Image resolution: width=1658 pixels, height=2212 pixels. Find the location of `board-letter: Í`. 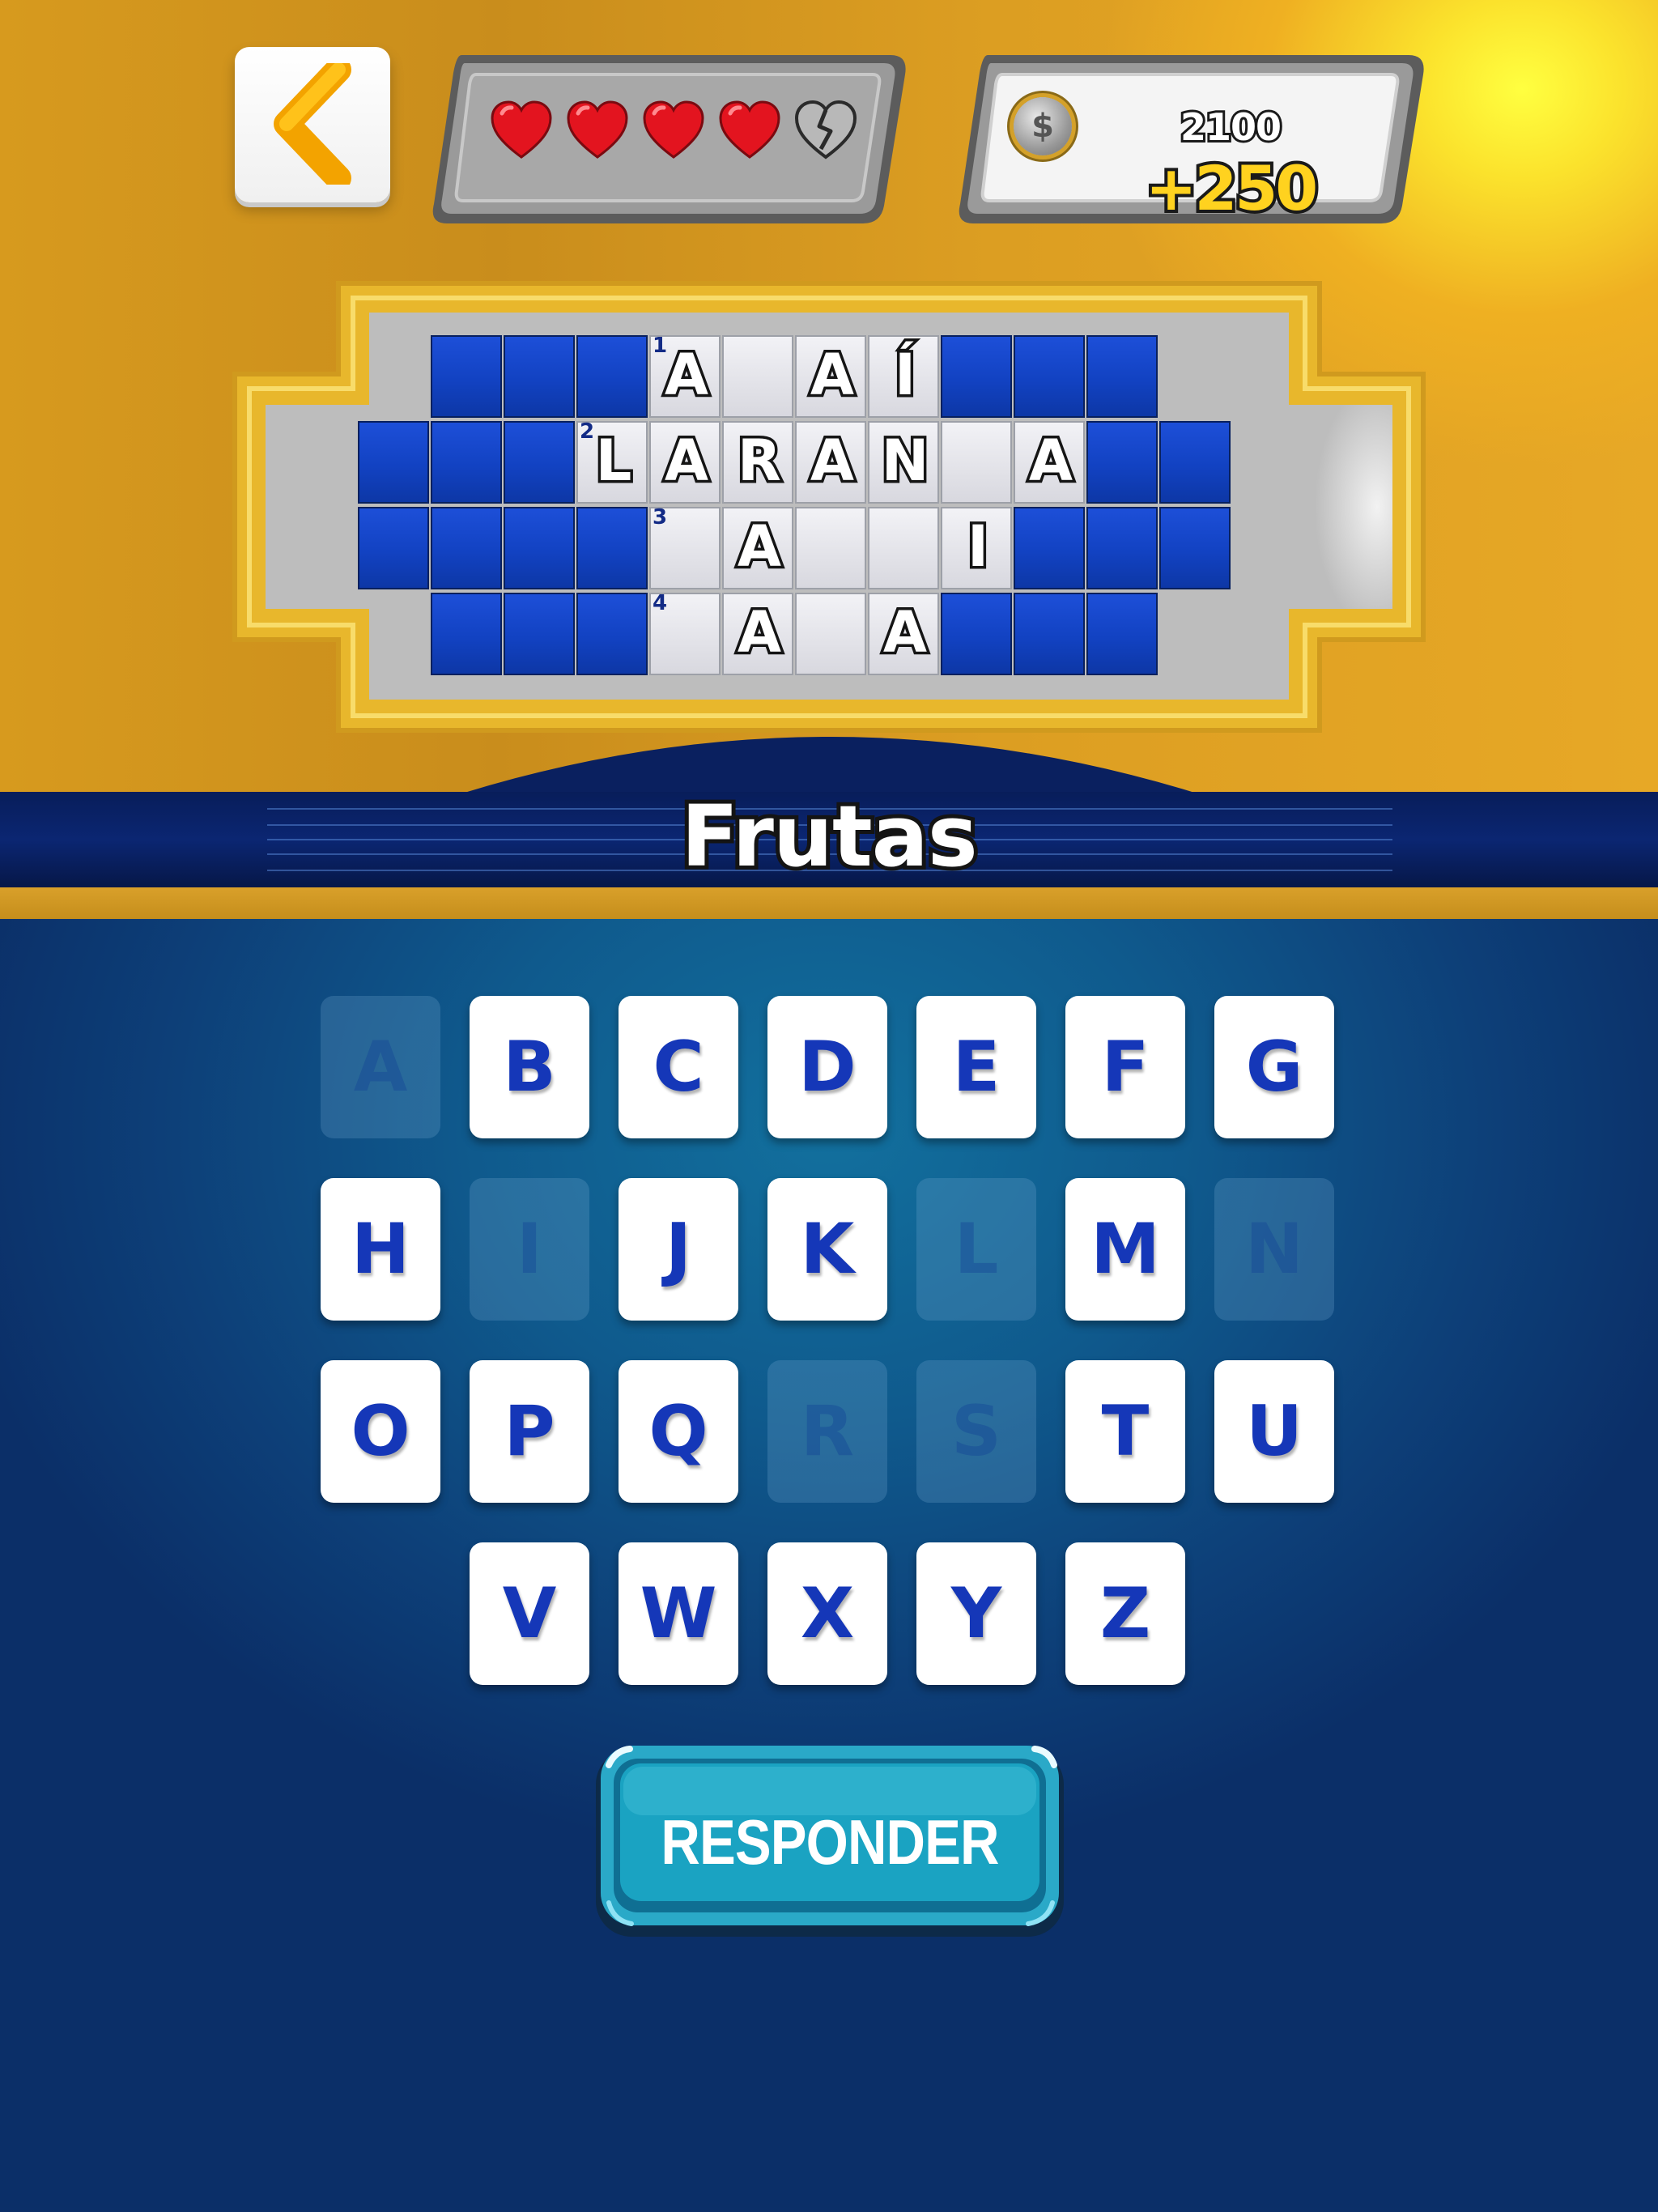

board-letter: Í is located at coordinates (904, 375).